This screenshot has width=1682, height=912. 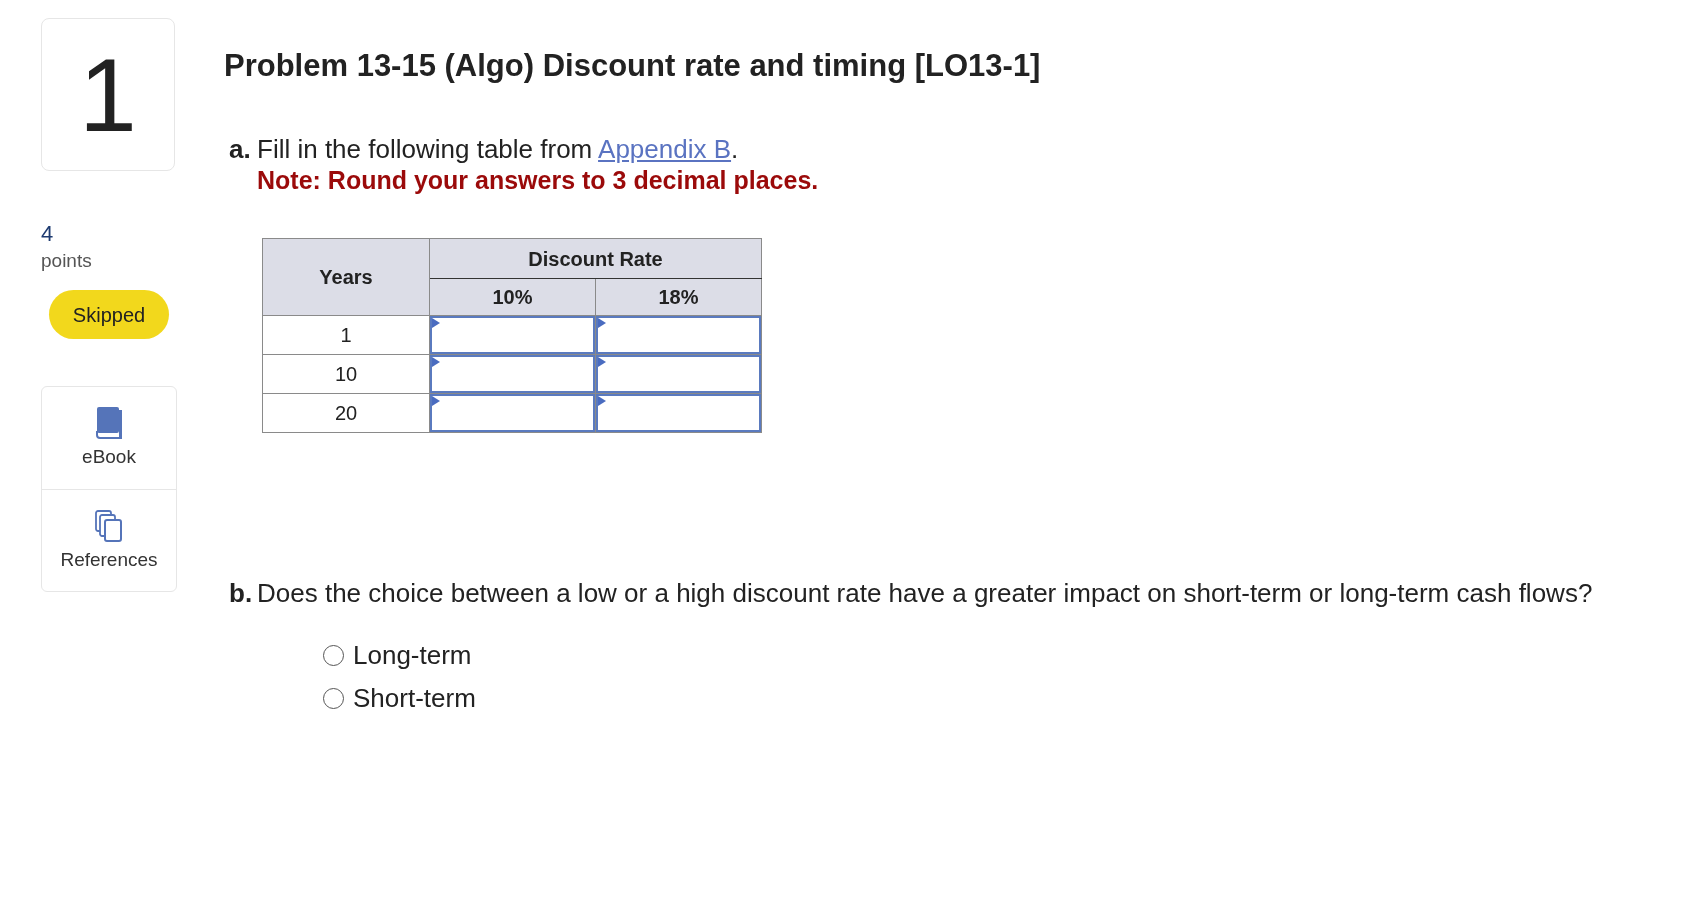 I want to click on radio-option: Short-term, so click(x=399, y=698).